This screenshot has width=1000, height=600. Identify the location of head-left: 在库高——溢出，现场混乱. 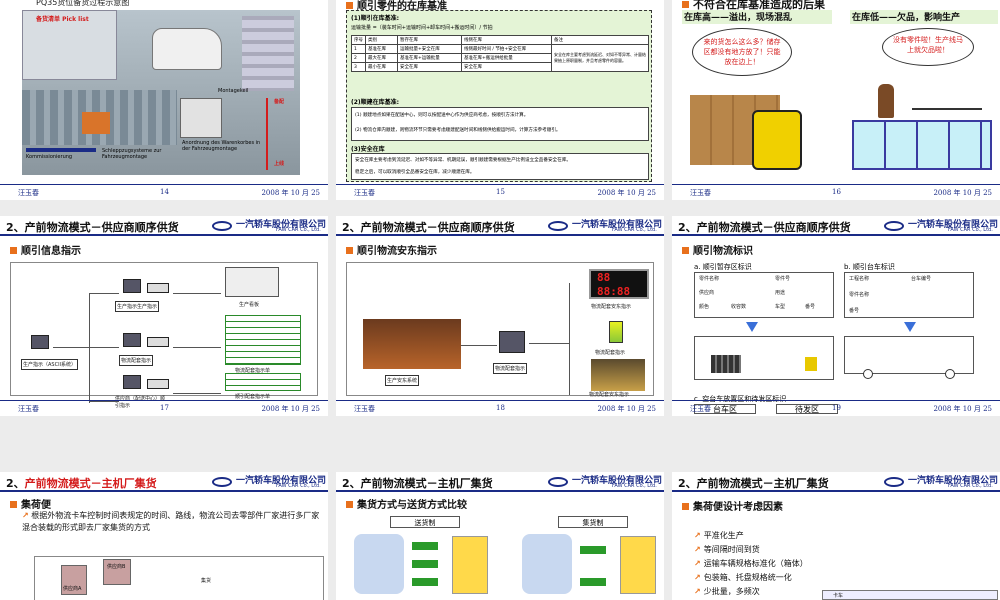
(757, 17).